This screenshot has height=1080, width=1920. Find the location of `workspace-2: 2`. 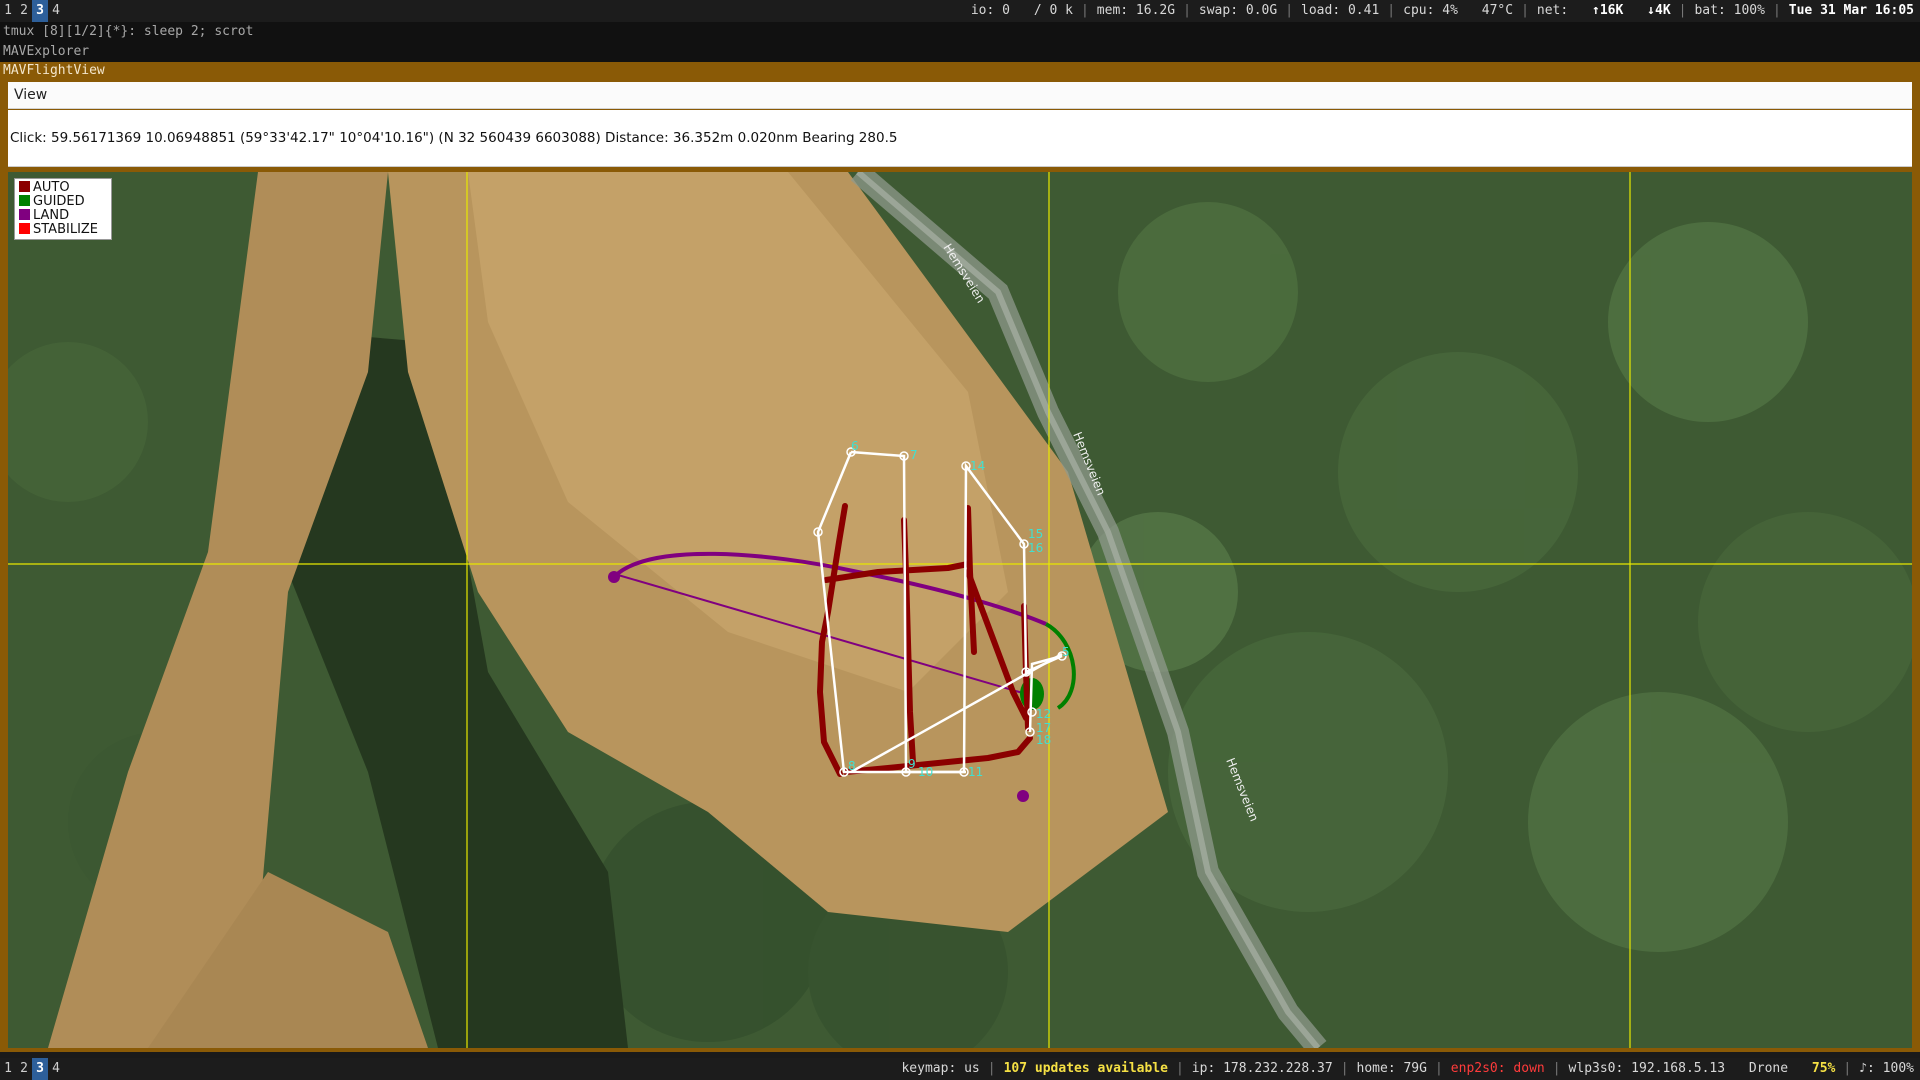

workspace-2: 2 is located at coordinates (24, 11).